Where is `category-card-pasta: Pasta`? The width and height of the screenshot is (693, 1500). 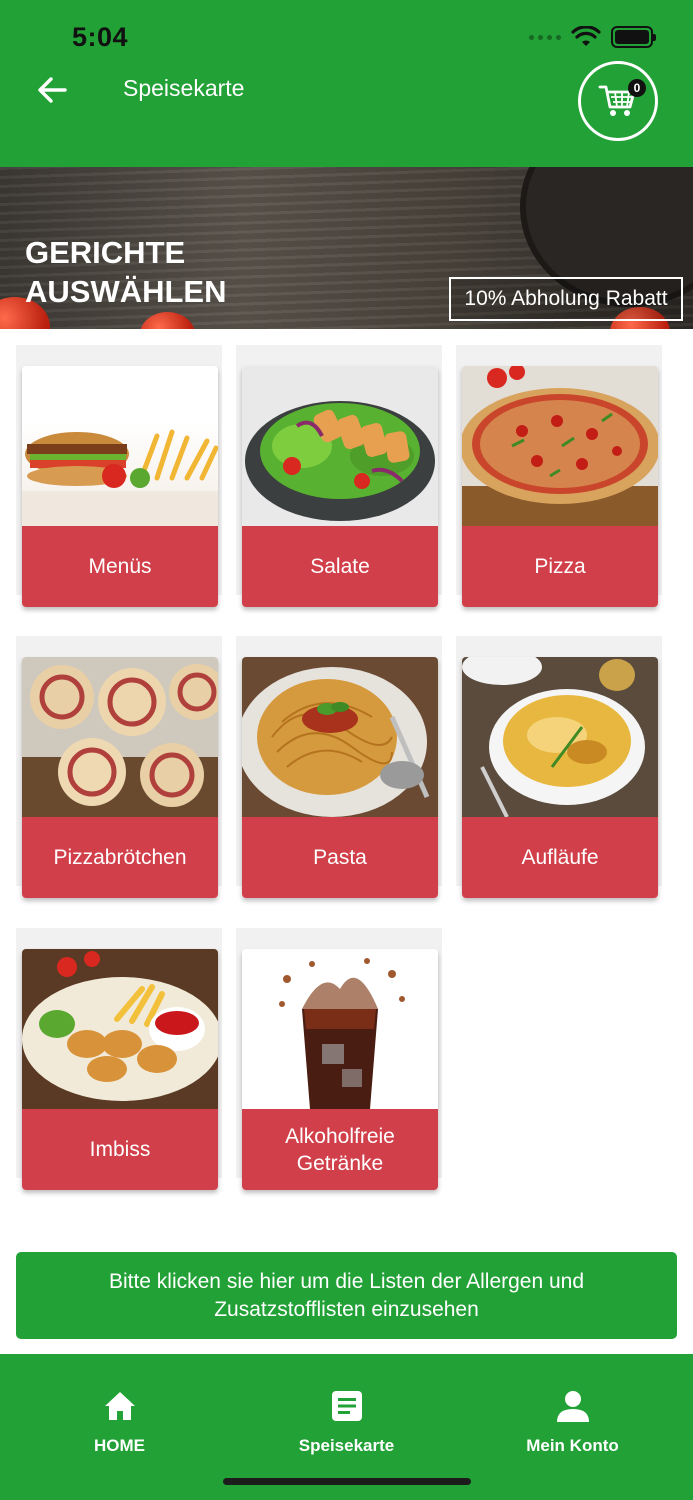 category-card-pasta: Pasta is located at coordinates (339, 767).